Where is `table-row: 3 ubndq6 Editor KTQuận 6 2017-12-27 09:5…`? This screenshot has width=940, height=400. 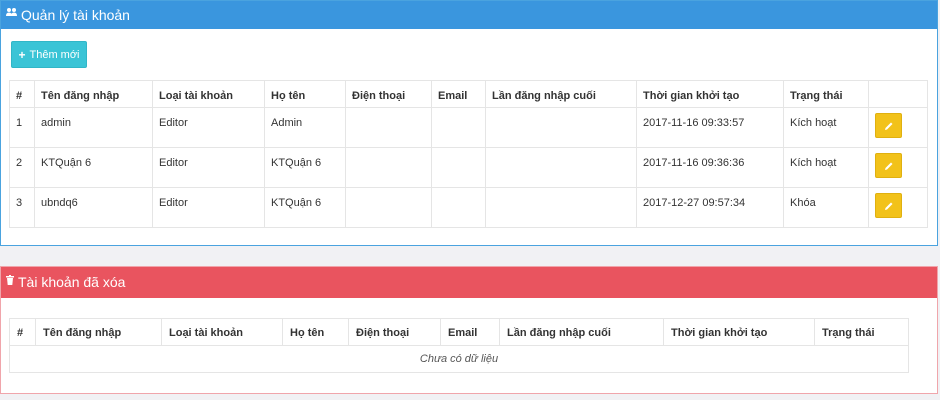
table-row: 3 ubndq6 Editor KTQuận 6 2017-12-27 09:5… is located at coordinates (468, 207).